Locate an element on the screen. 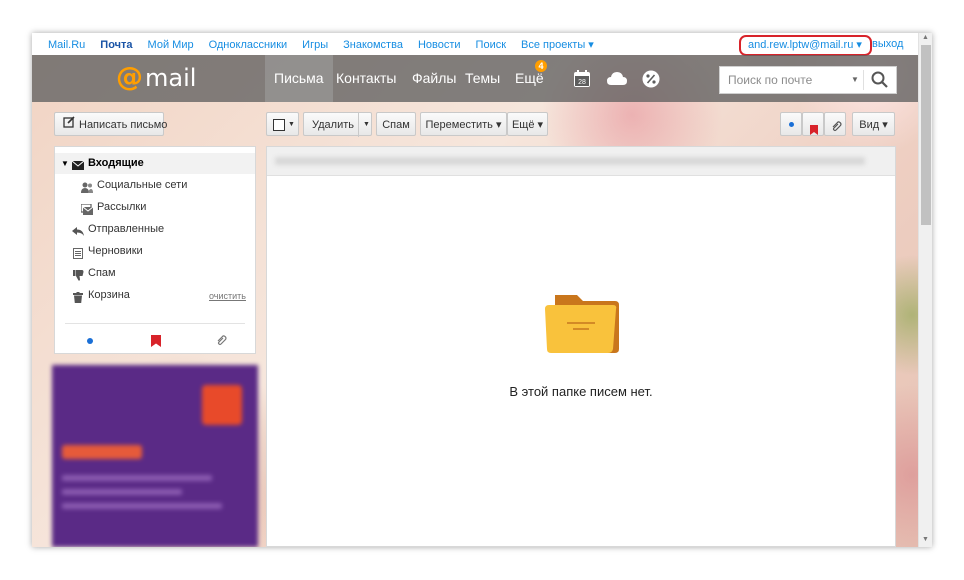 The height and width of the screenshot is (580, 964). spam-button: Спам is located at coordinates (396, 124).